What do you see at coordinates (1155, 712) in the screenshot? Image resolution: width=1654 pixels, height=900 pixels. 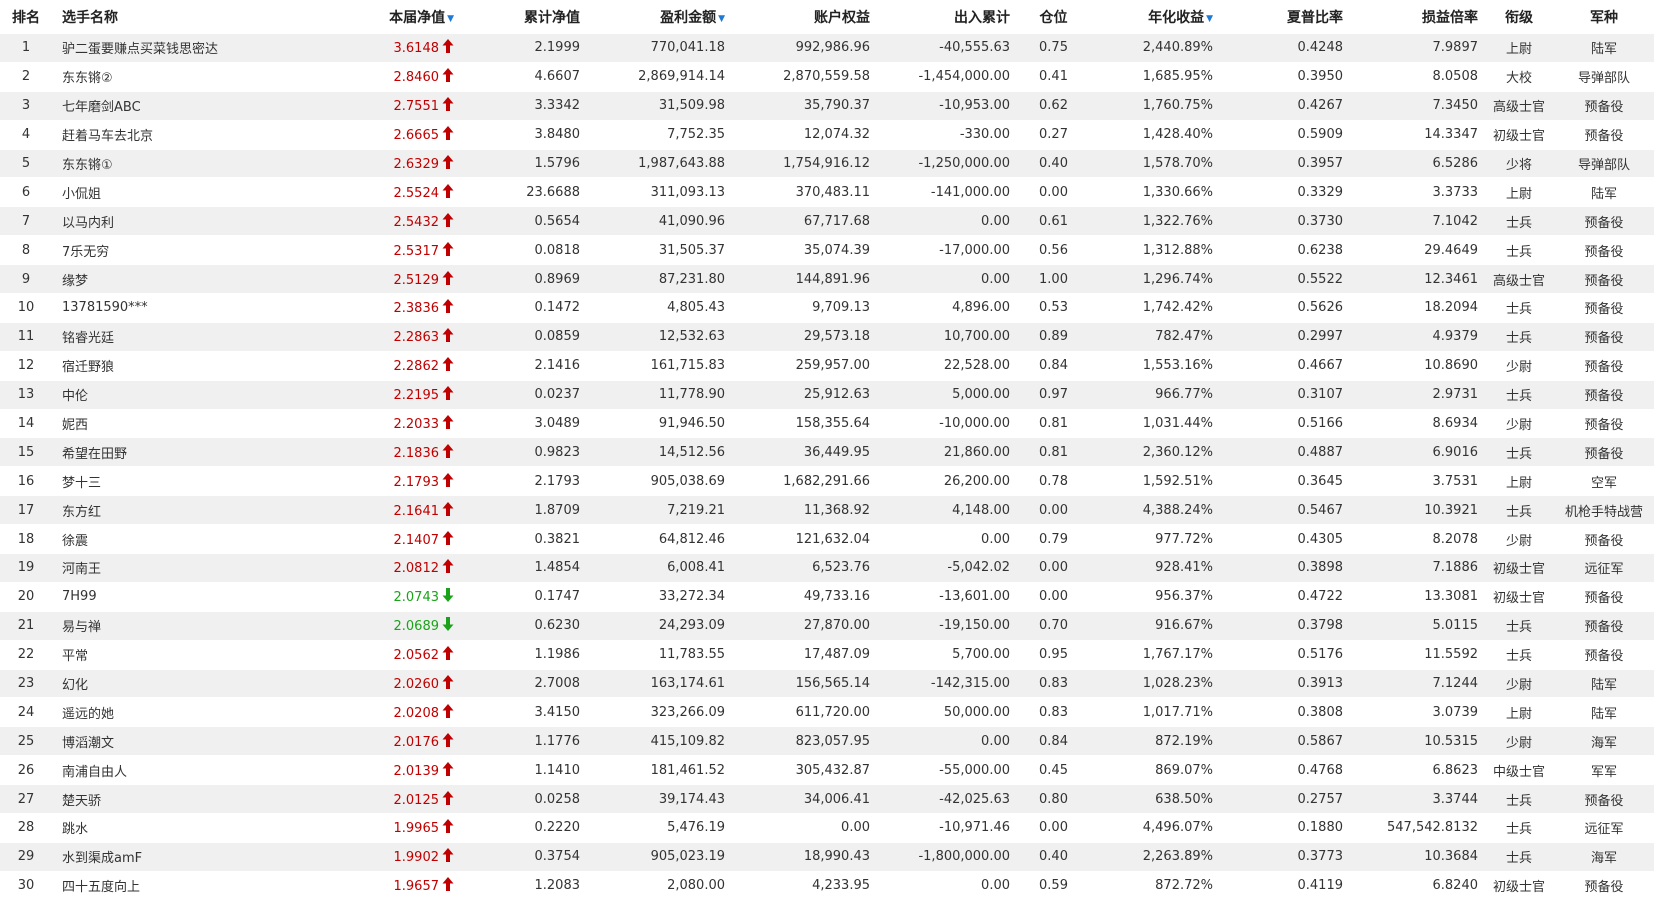 I see `cell-annual: 1,017.71%` at bounding box center [1155, 712].